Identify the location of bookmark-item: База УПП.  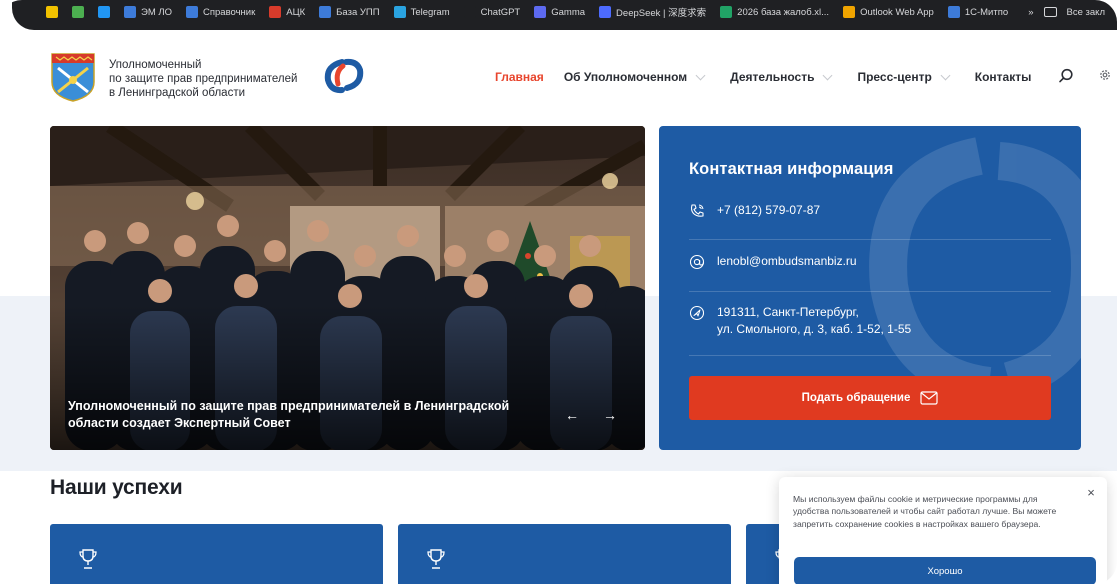
(349, 12).